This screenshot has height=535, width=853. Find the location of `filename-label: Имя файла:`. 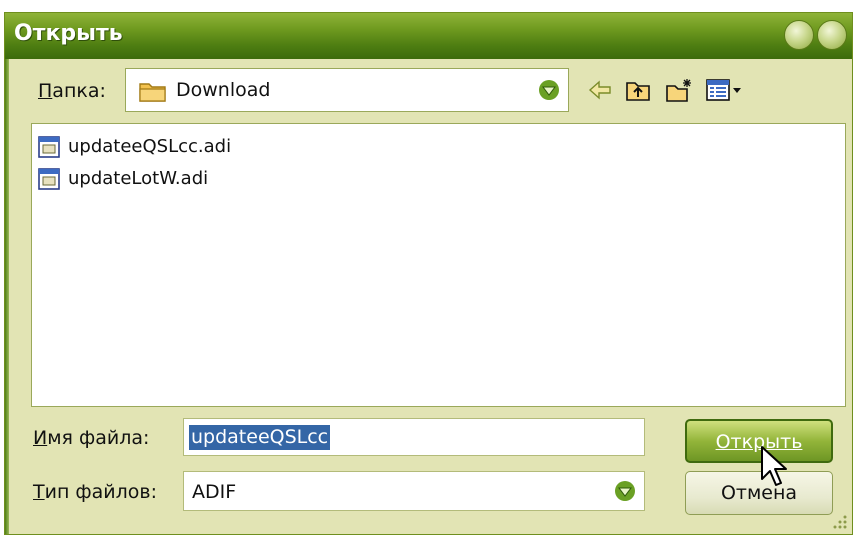

filename-label: Имя файла: is located at coordinates (91, 438).